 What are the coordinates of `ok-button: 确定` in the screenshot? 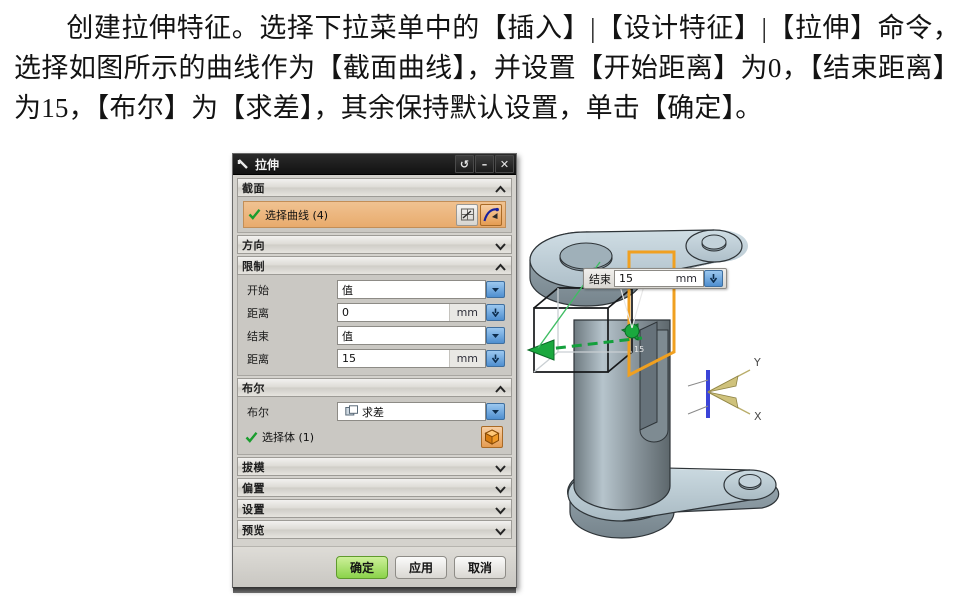 It's located at (362, 567).